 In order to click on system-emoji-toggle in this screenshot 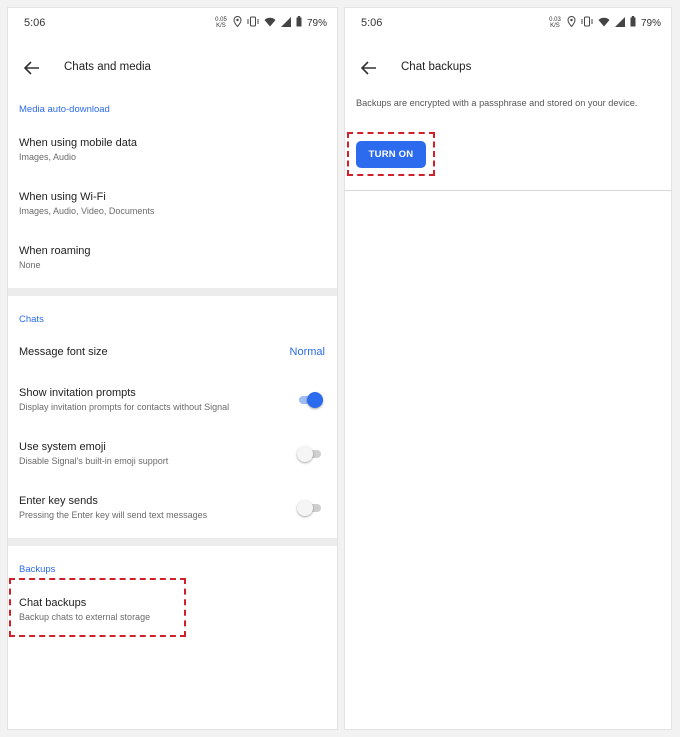, I will do `click(310, 454)`.